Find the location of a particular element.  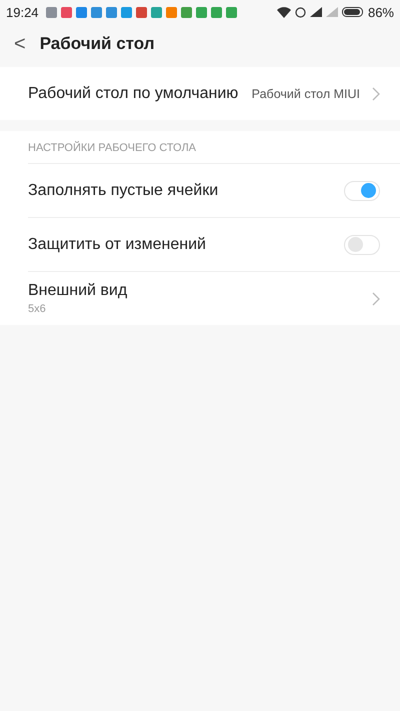

screen-title: Рабочий стол is located at coordinates (97, 44).